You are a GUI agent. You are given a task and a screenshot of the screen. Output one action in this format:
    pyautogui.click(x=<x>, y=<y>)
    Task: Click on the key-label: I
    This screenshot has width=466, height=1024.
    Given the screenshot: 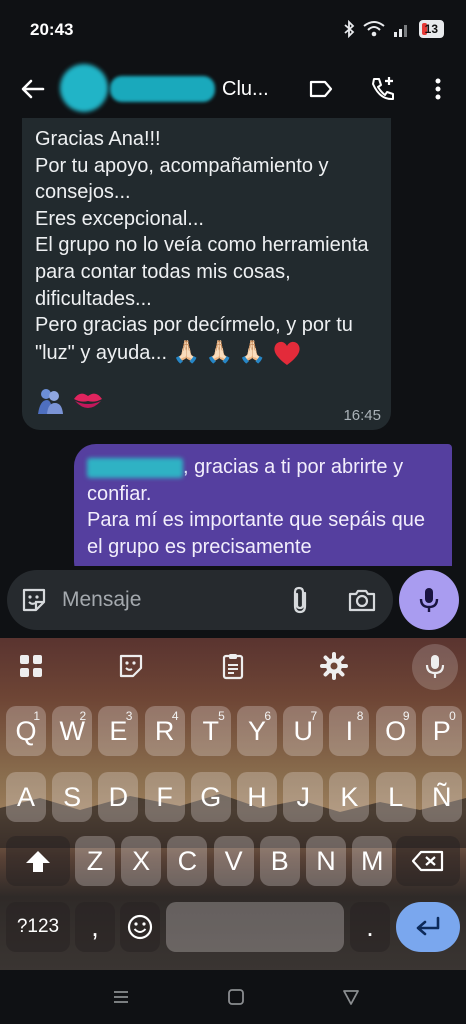 What is the action you would take?
    pyautogui.click(x=349, y=730)
    